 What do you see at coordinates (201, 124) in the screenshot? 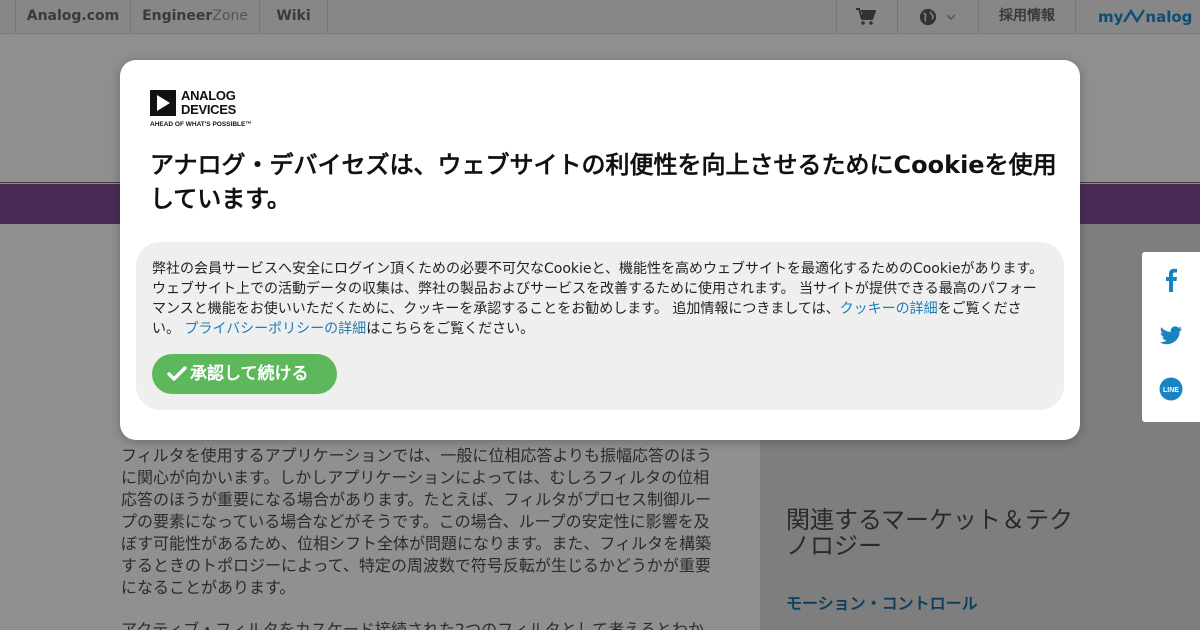
I see `logo-tagline: AHEAD OF WHAT'S POSSIBLE™` at bounding box center [201, 124].